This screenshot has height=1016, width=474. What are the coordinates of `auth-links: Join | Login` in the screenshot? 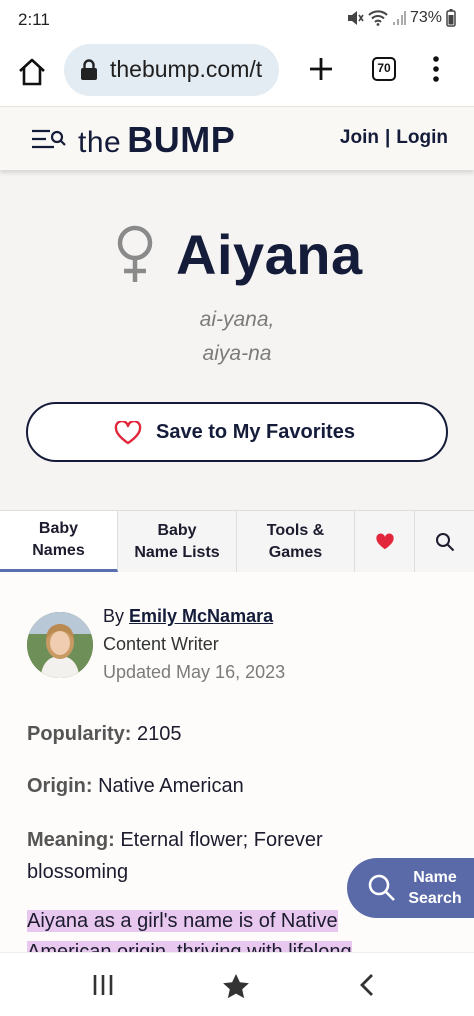 It's located at (394, 138).